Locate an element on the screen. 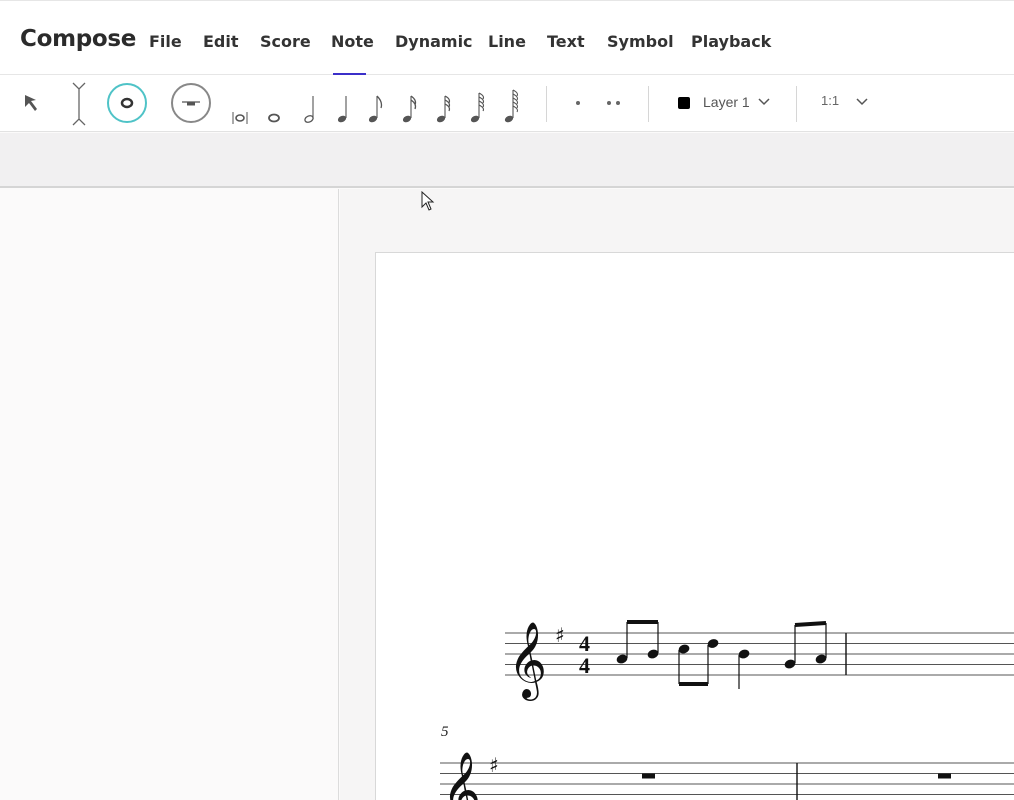  quarter-note is located at coordinates (744, 669).